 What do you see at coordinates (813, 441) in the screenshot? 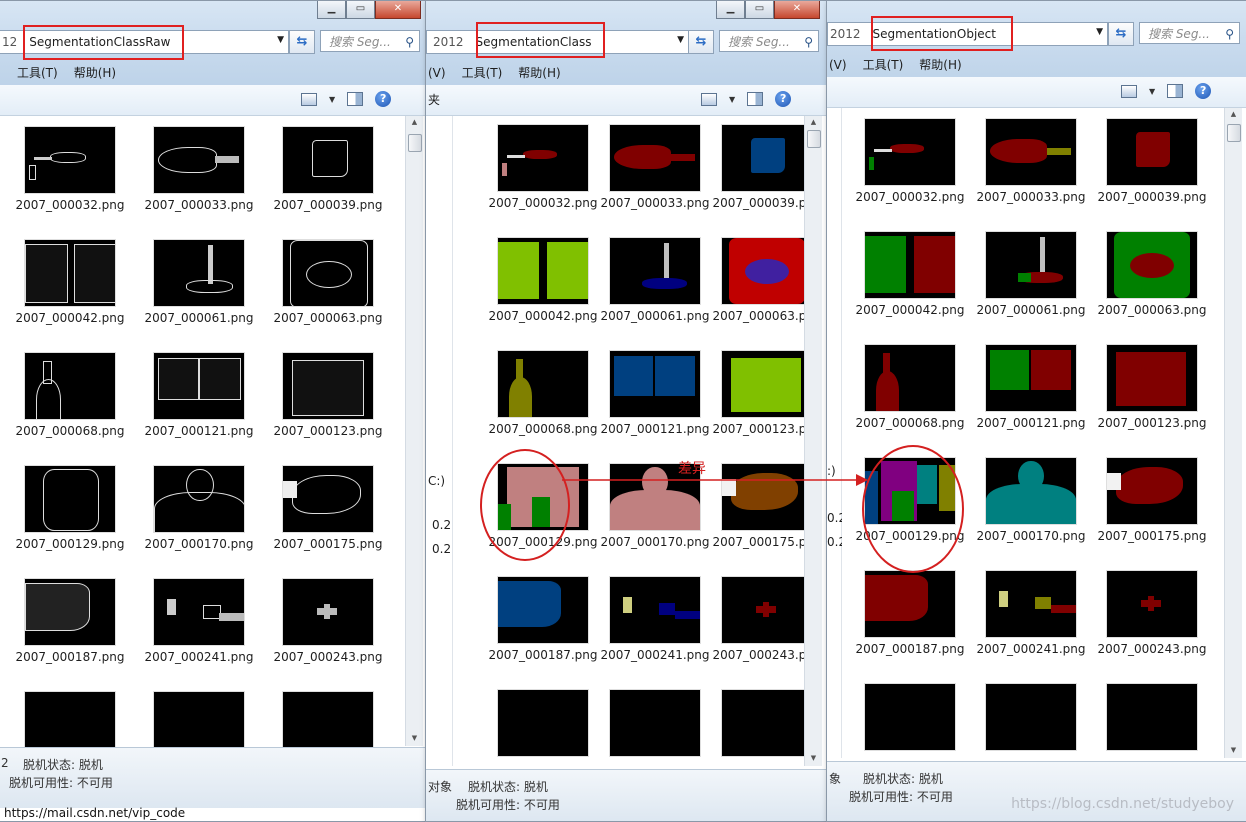
I see `vertical-scrollbar: ▲ ▼` at bounding box center [813, 441].